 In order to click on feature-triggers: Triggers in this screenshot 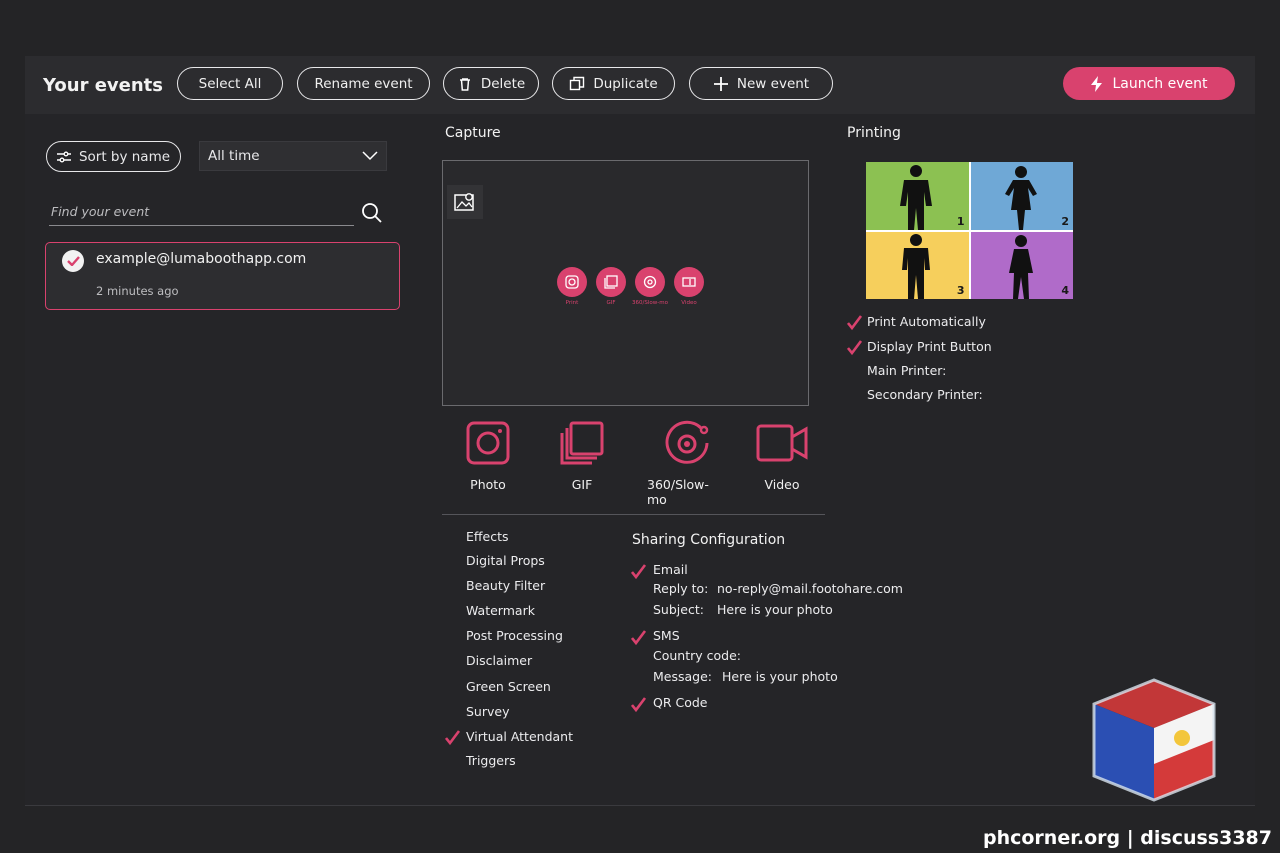, I will do `click(491, 760)`.